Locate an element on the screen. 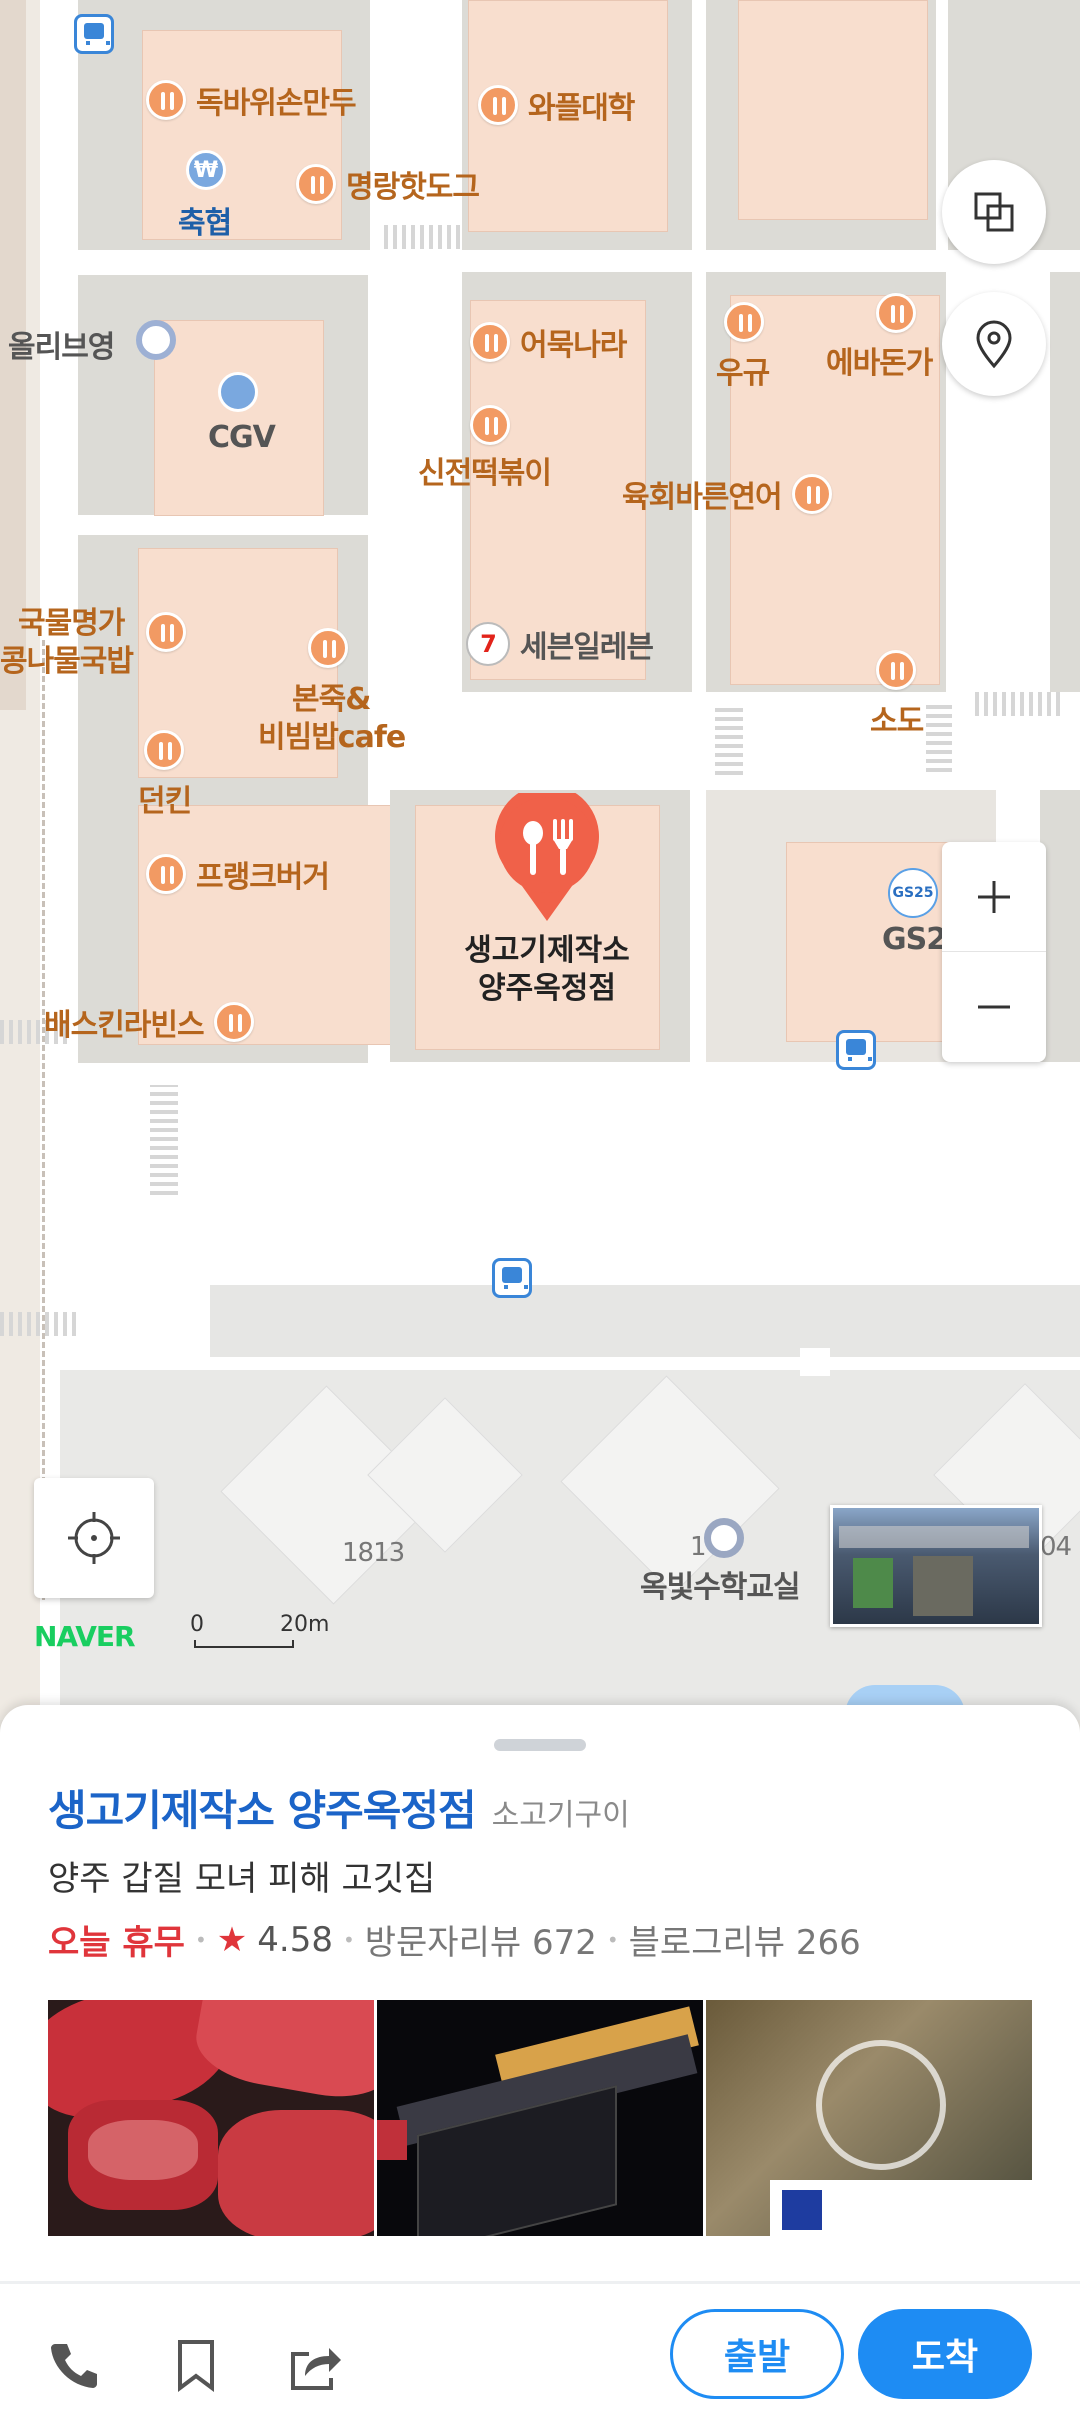  poi-label: 올리브영 is located at coordinates (61, 344).